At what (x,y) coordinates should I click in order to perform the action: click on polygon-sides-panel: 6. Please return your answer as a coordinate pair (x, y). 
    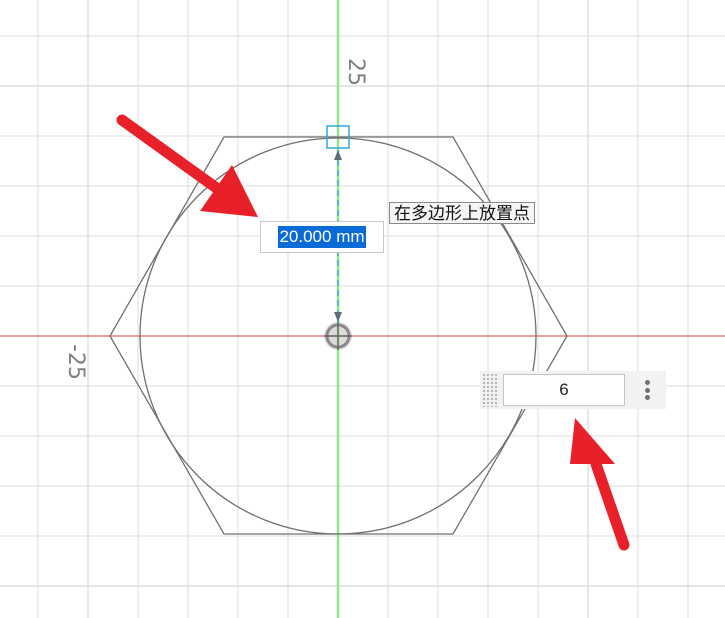
    Looking at the image, I should click on (573, 390).